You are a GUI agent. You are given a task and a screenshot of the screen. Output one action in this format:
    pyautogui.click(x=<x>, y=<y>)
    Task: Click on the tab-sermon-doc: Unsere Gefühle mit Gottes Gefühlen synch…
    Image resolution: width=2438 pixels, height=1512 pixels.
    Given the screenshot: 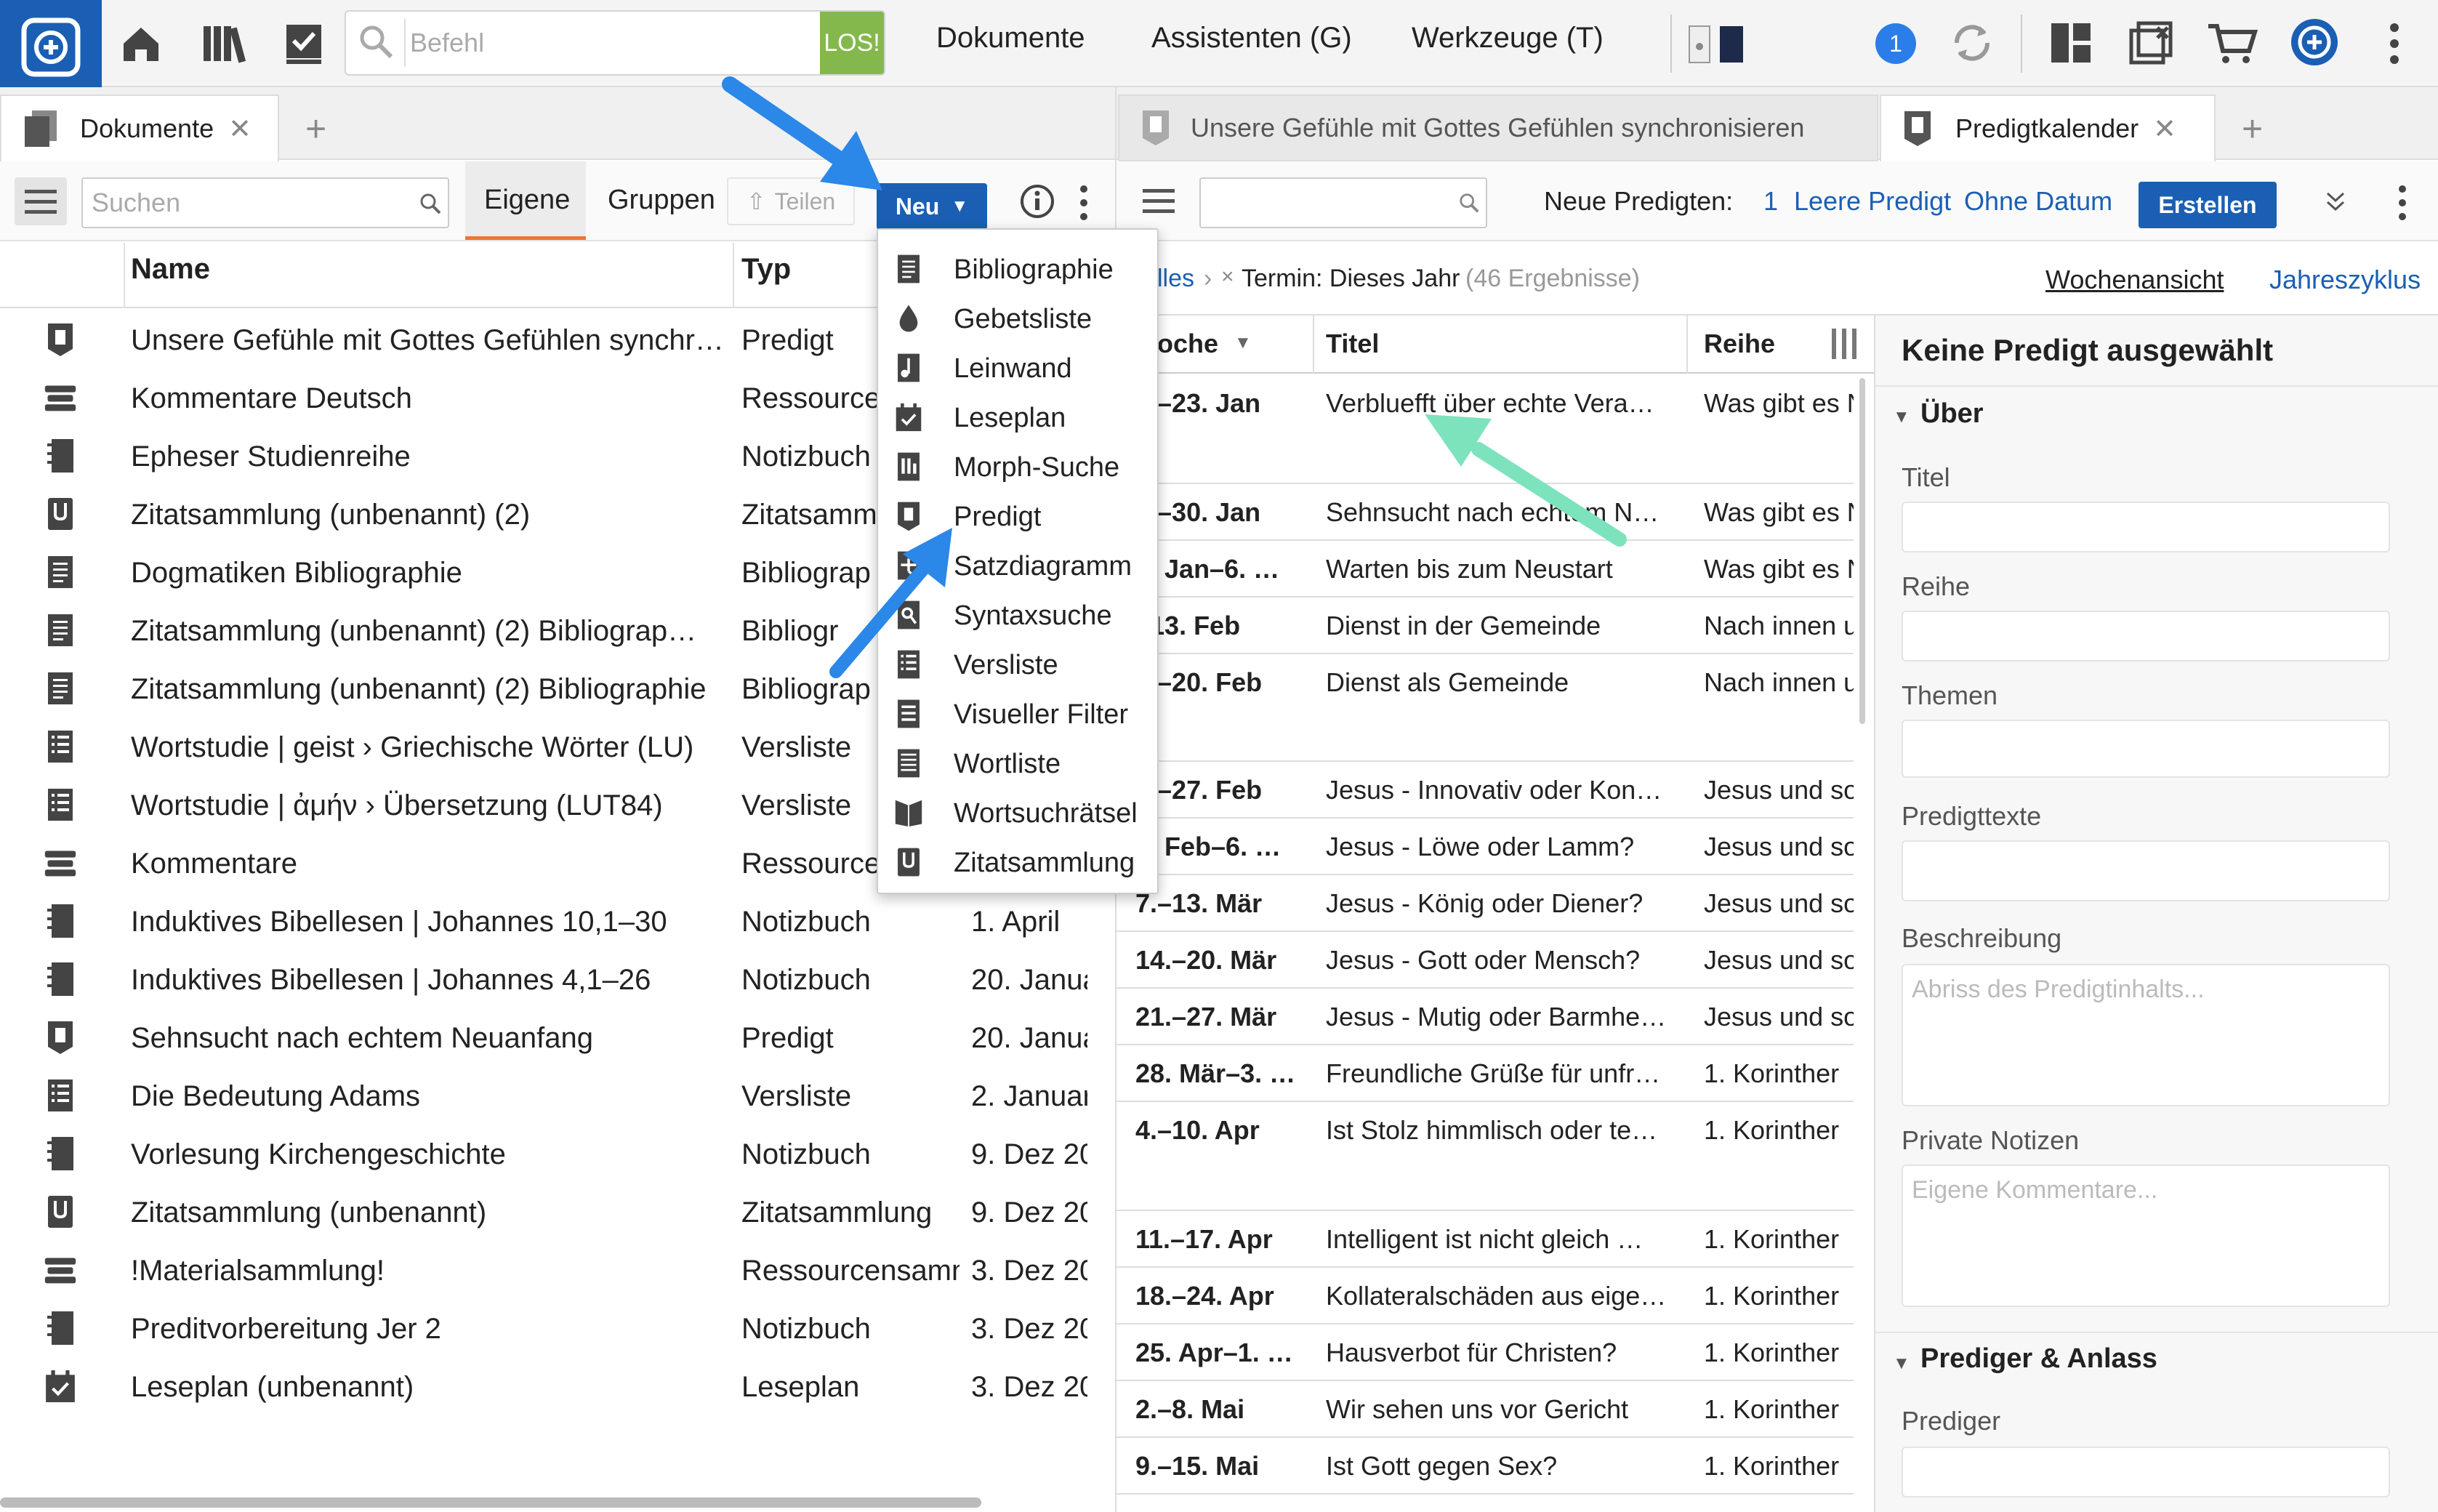 What is the action you would take?
    pyautogui.click(x=1498, y=127)
    